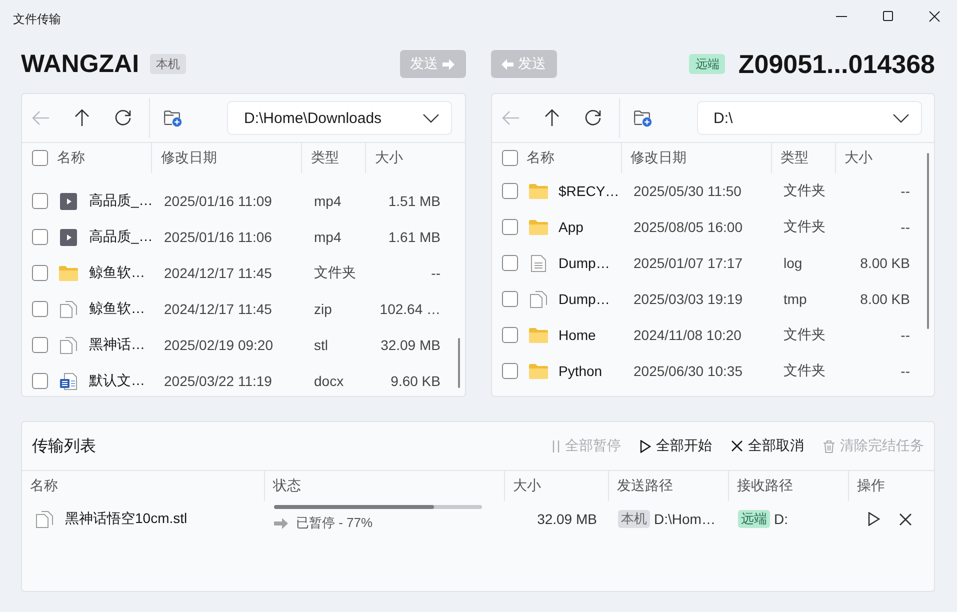 This screenshot has height=612, width=957. Describe the element at coordinates (888, 16) in the screenshot. I see `maximize-icon` at that location.